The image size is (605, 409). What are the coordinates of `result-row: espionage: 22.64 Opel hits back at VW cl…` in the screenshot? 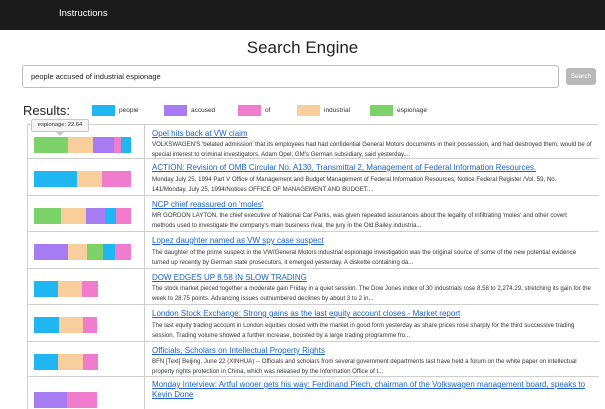 It's located at (313, 139).